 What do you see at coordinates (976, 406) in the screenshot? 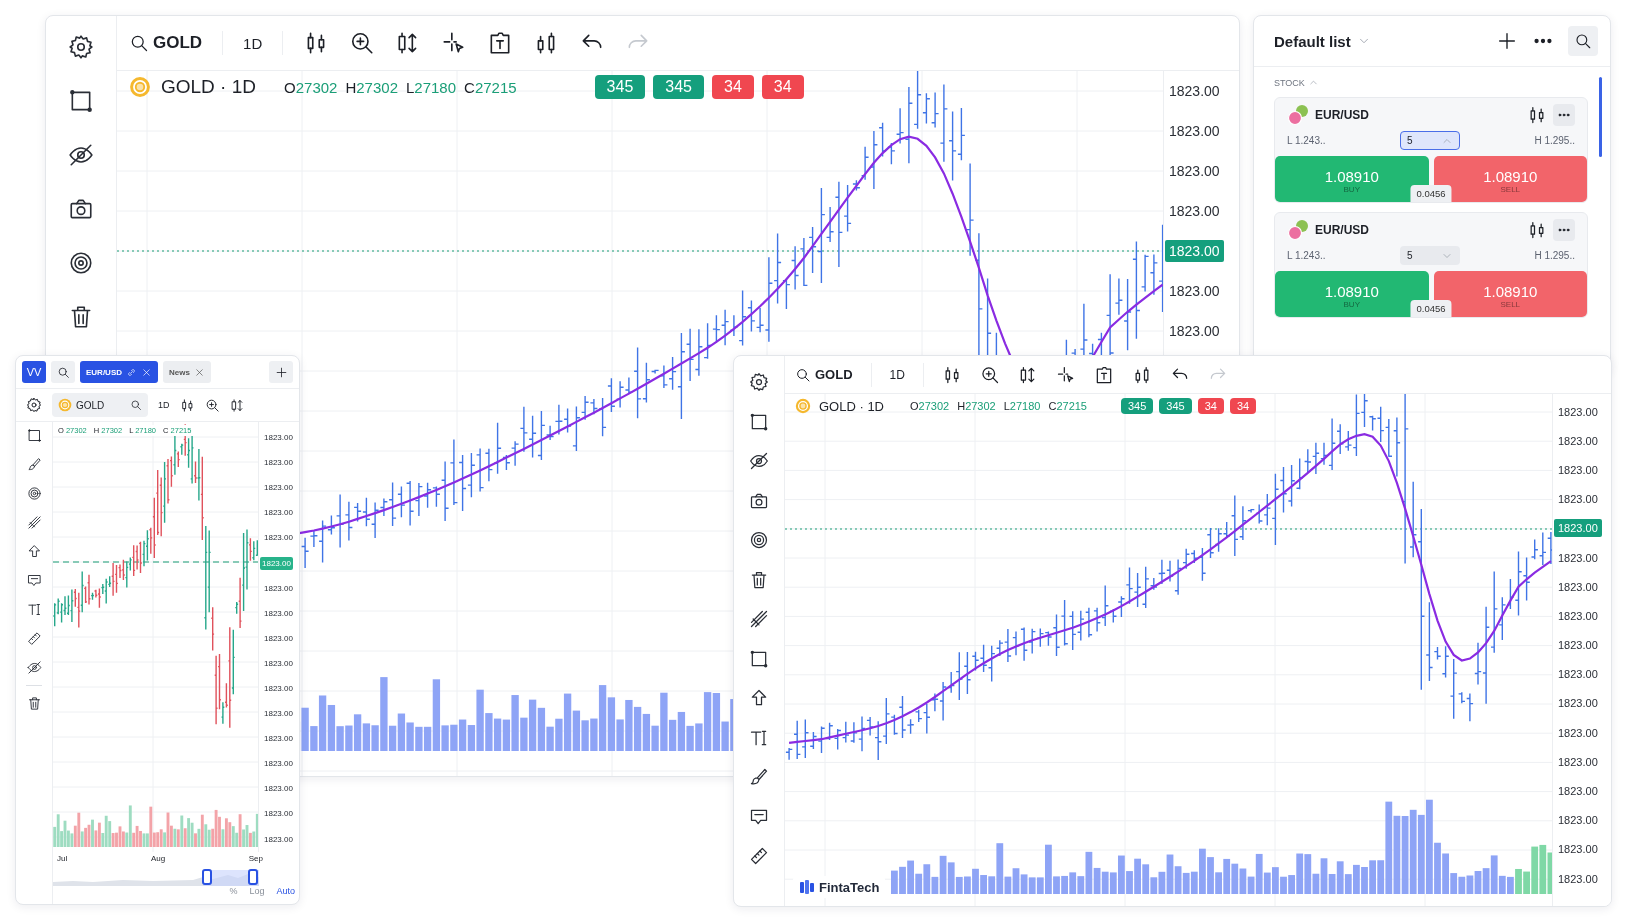
I see `ohlc-value: H27302` at bounding box center [976, 406].